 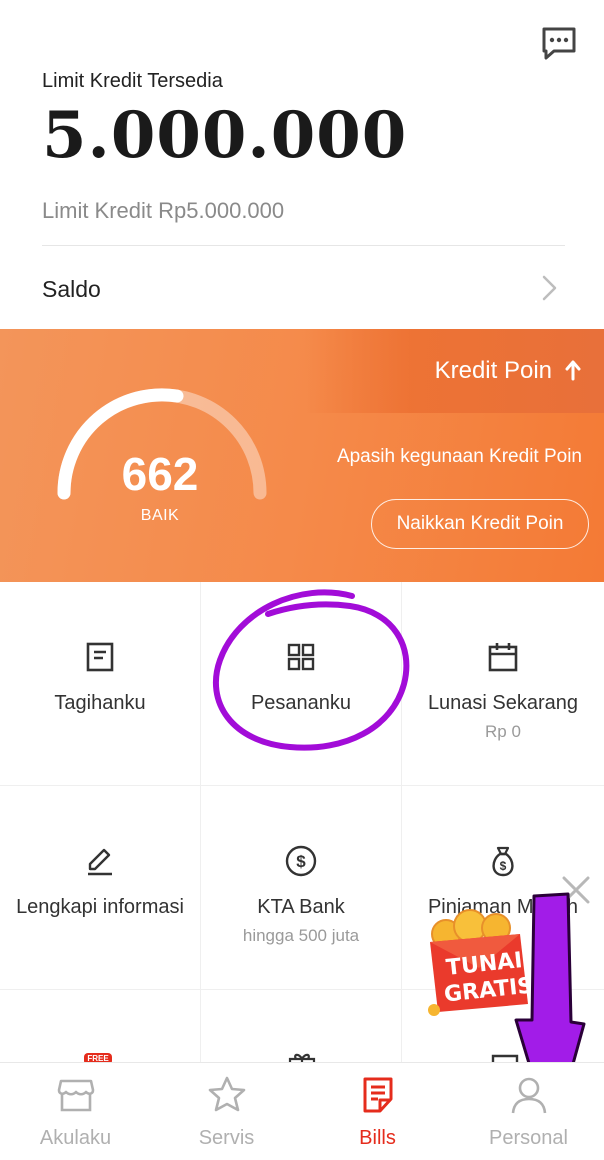 I want to click on grid-icon, so click(x=301, y=657).